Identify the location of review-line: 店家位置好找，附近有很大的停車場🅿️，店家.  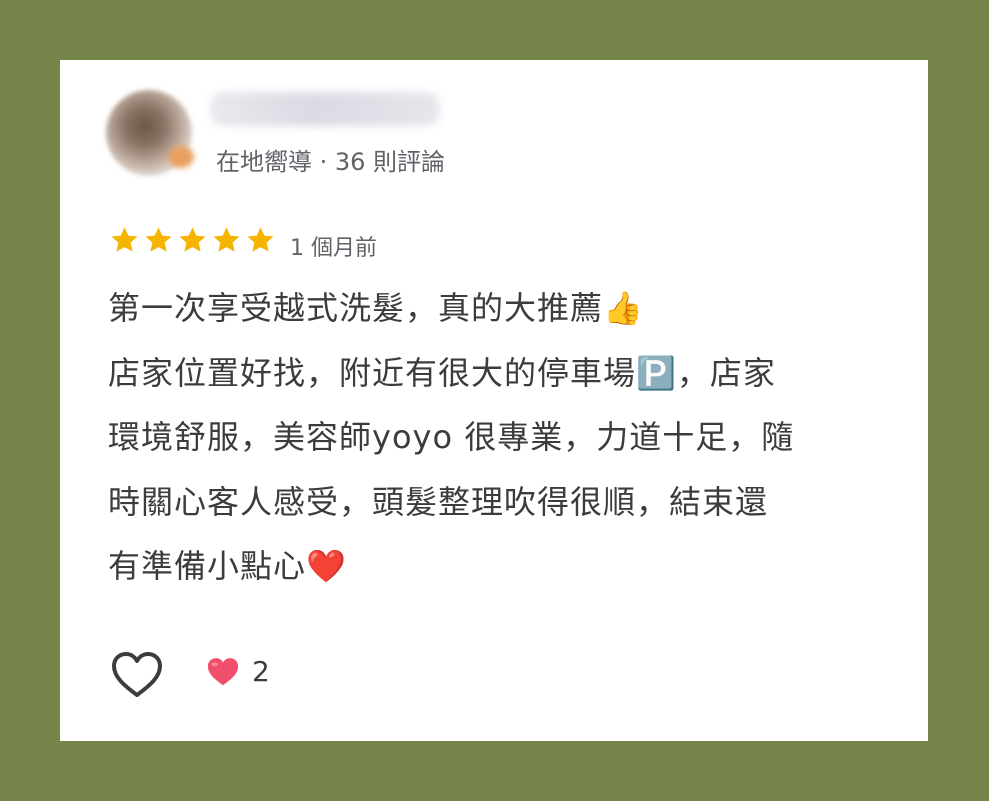
(442, 372).